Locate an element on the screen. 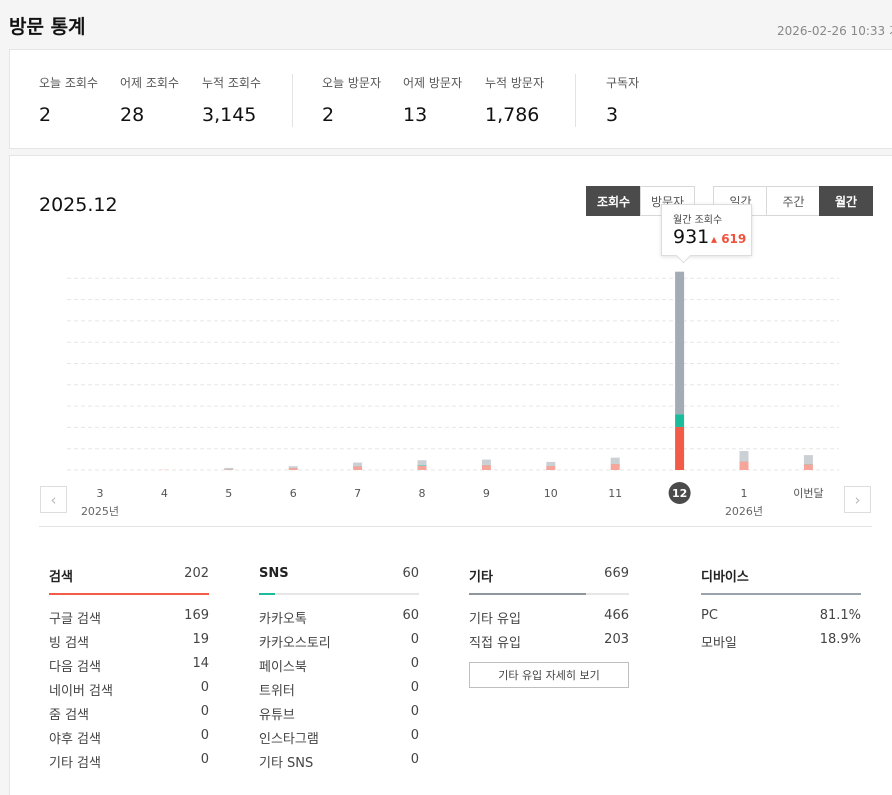  device-column: 디바이스 PC 81.1% 모바일 18.9% is located at coordinates (781, 611).